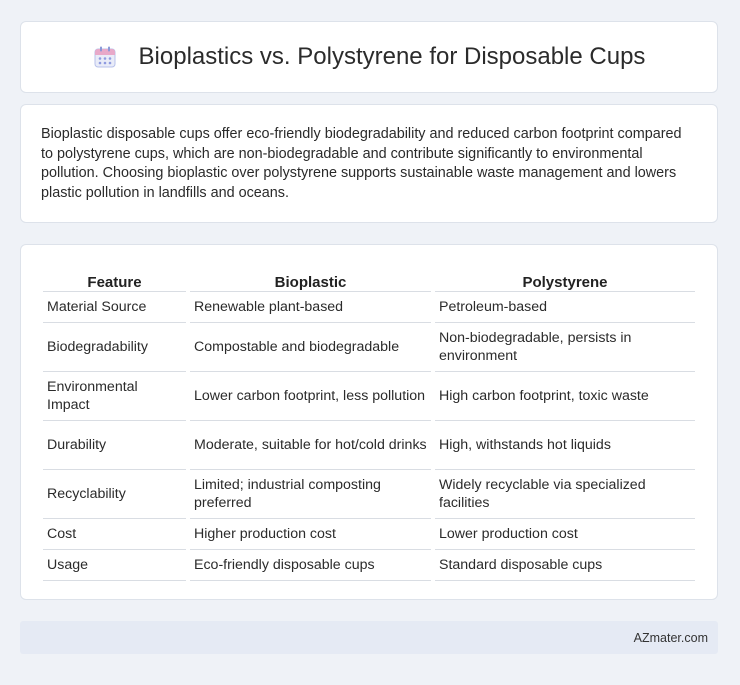 The image size is (740, 685). I want to click on table-cell: Material Source, so click(114, 307).